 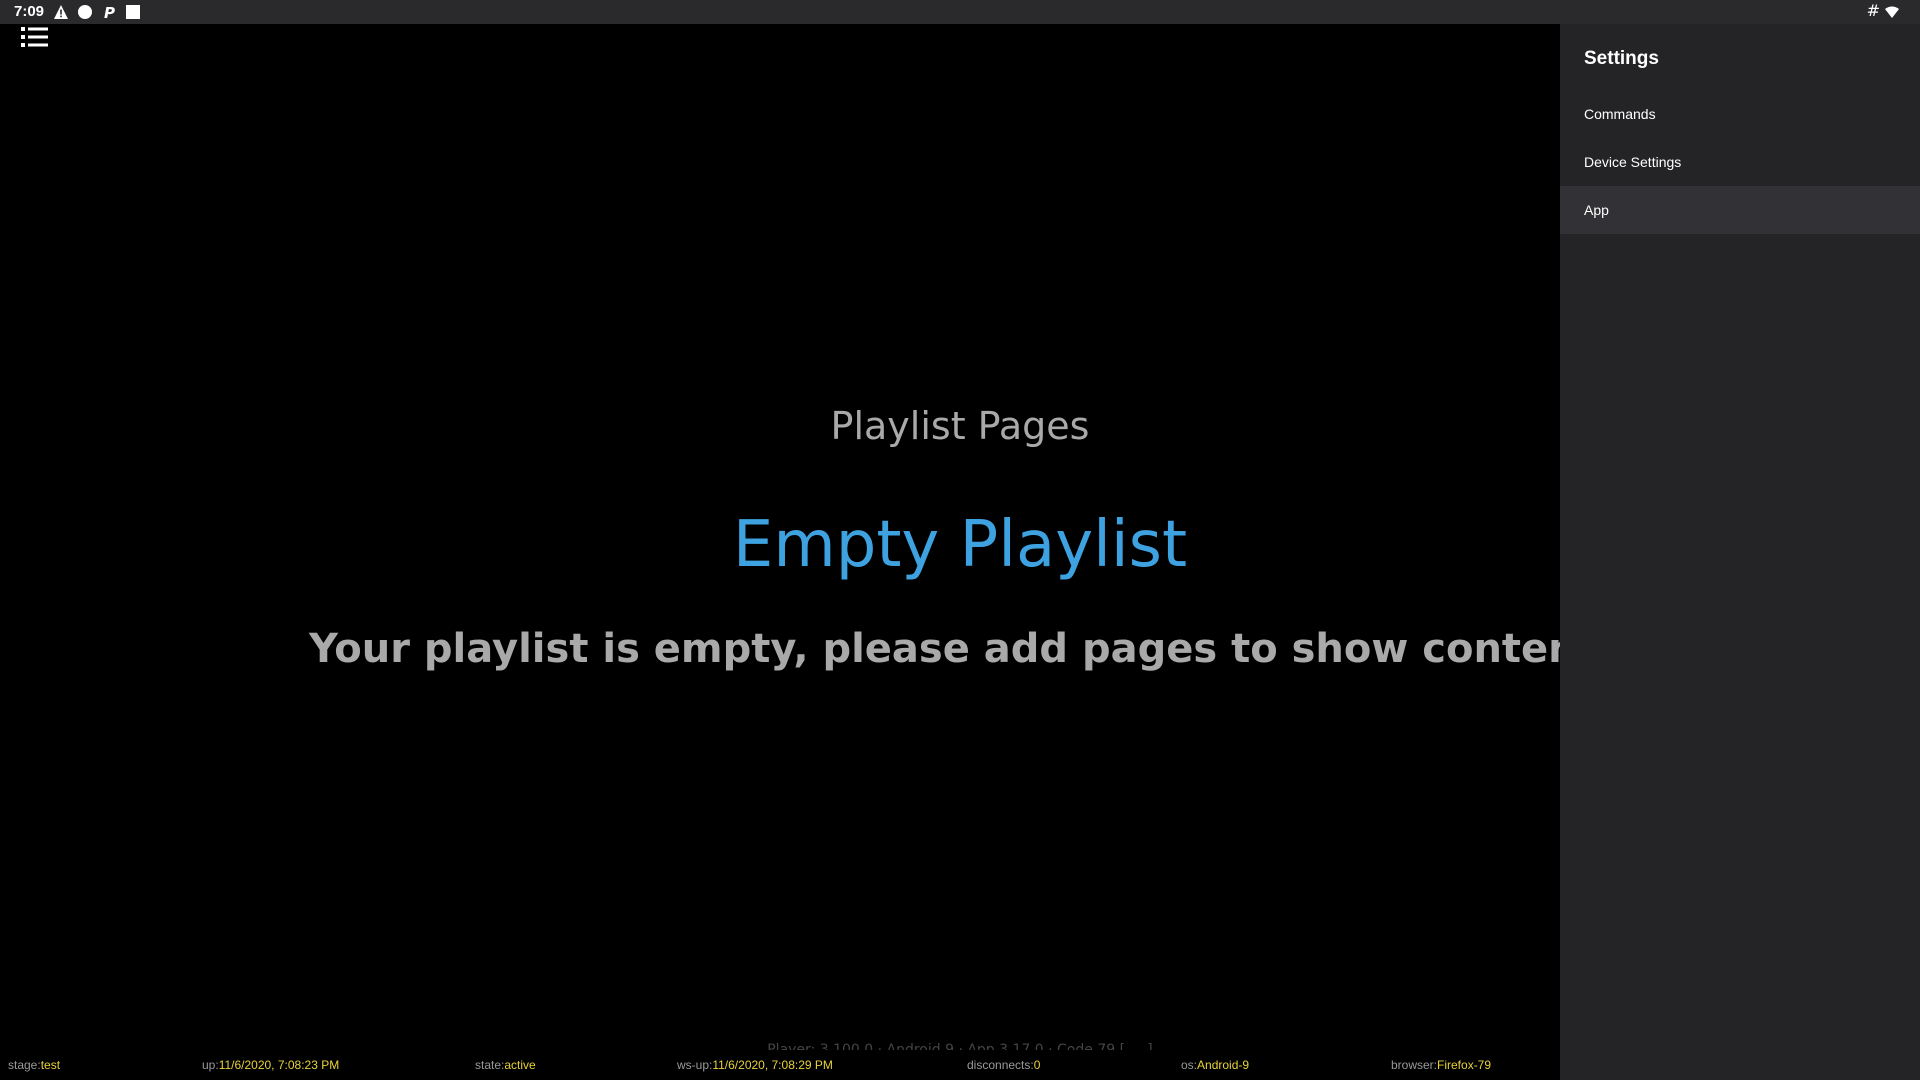 What do you see at coordinates (1596, 210) in the screenshot?
I see `drawer-item-label: App` at bounding box center [1596, 210].